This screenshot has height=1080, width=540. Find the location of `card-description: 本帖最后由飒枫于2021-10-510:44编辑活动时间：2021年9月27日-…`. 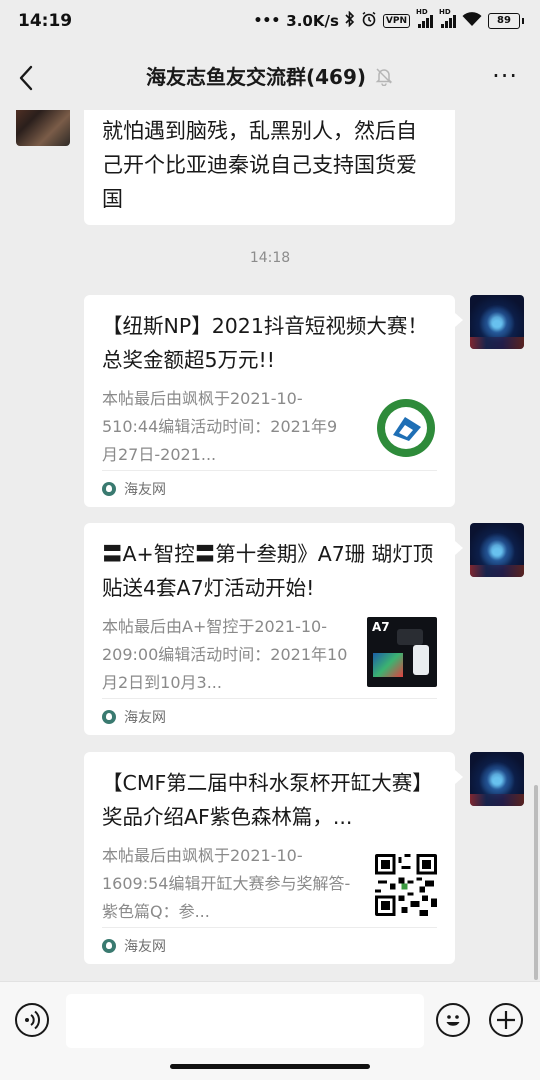

card-description: 本帖最后由飒枫于2021-10-510:44编辑活动时间：2021年9月27日-… is located at coordinates (220, 426).